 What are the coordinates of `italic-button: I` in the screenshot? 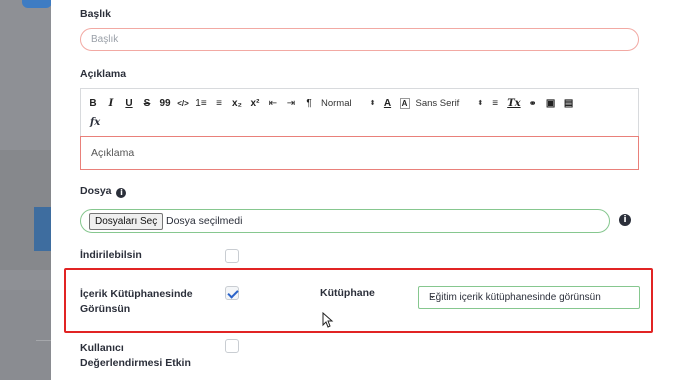 It's located at (111, 103).